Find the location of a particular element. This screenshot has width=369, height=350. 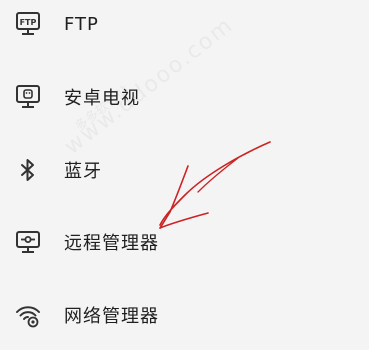

tv-icon is located at coordinates (28, 97).